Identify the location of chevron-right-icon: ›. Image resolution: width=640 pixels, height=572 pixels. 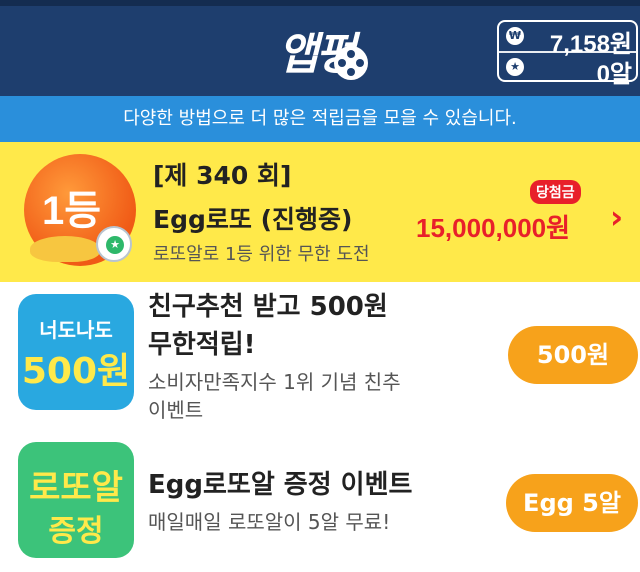
(616, 217).